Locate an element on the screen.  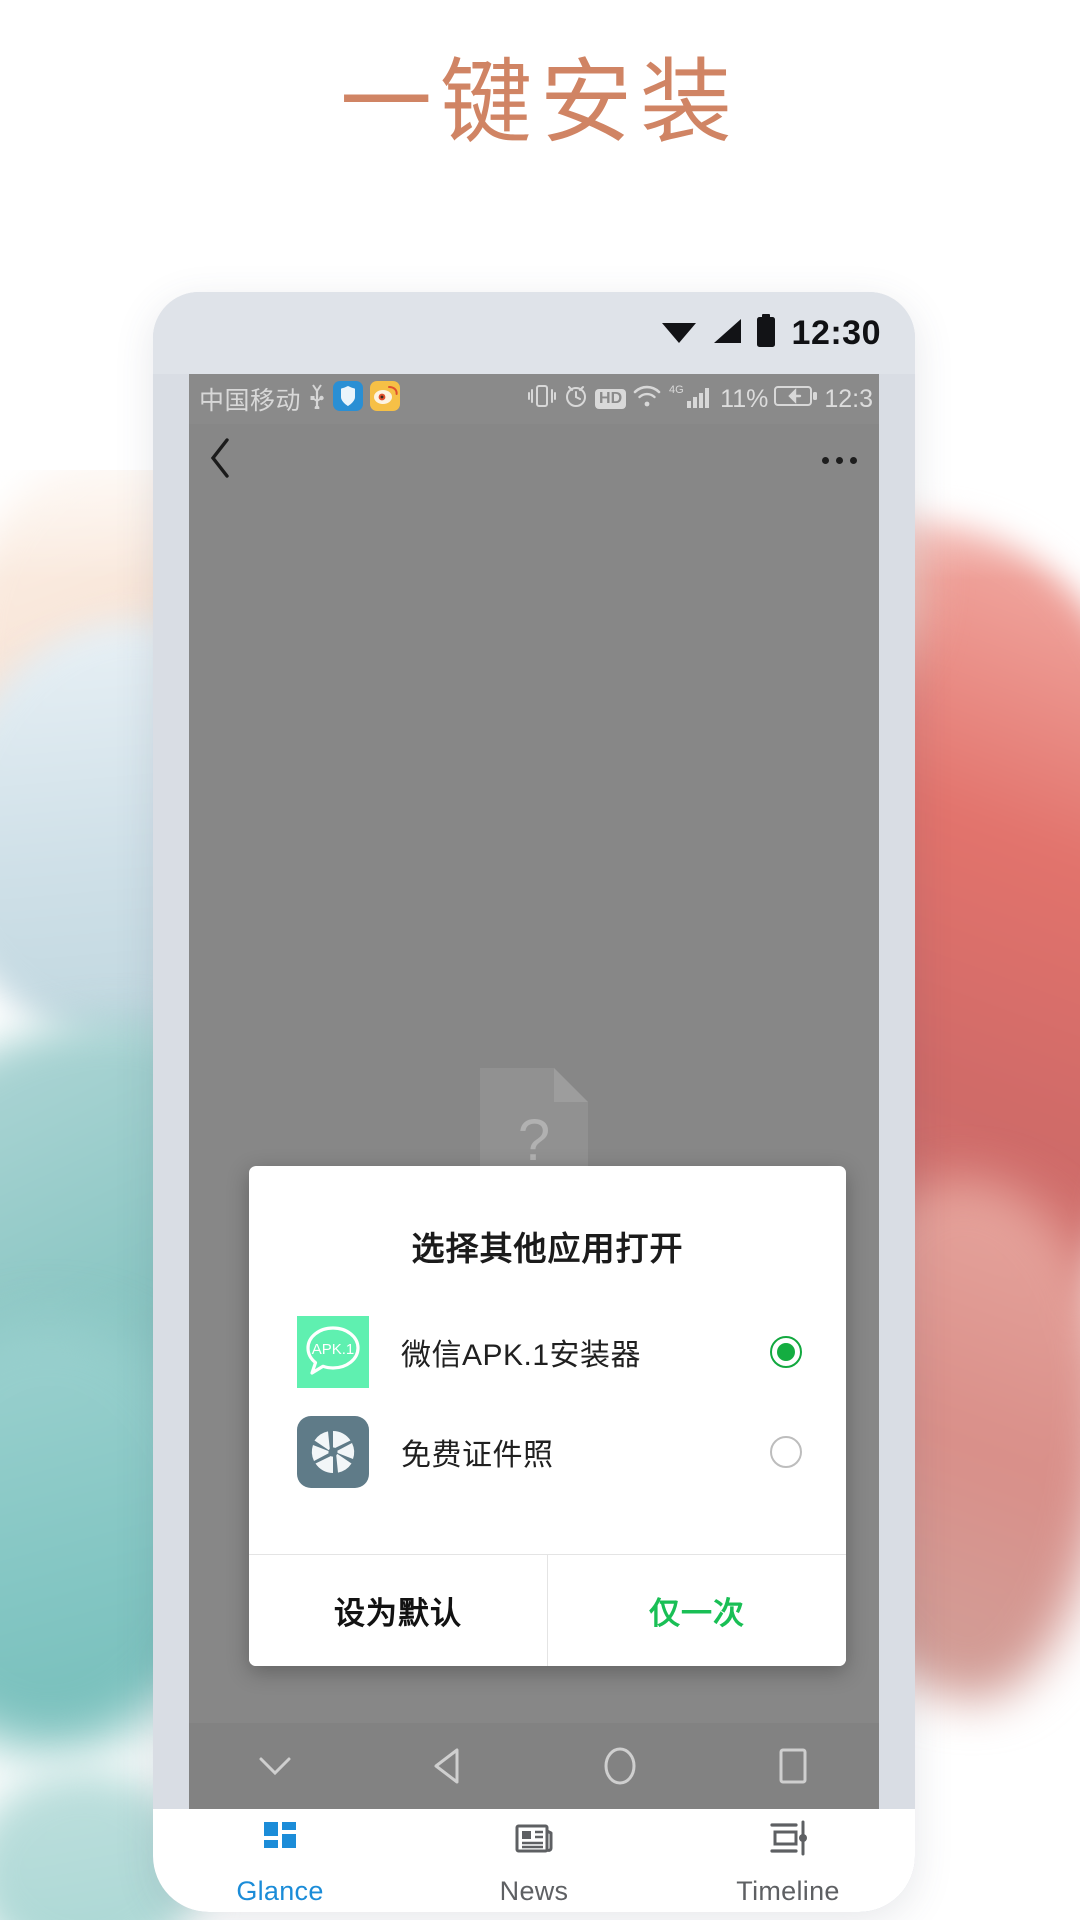
id-photo-aperture-icon is located at coordinates (333, 1452).